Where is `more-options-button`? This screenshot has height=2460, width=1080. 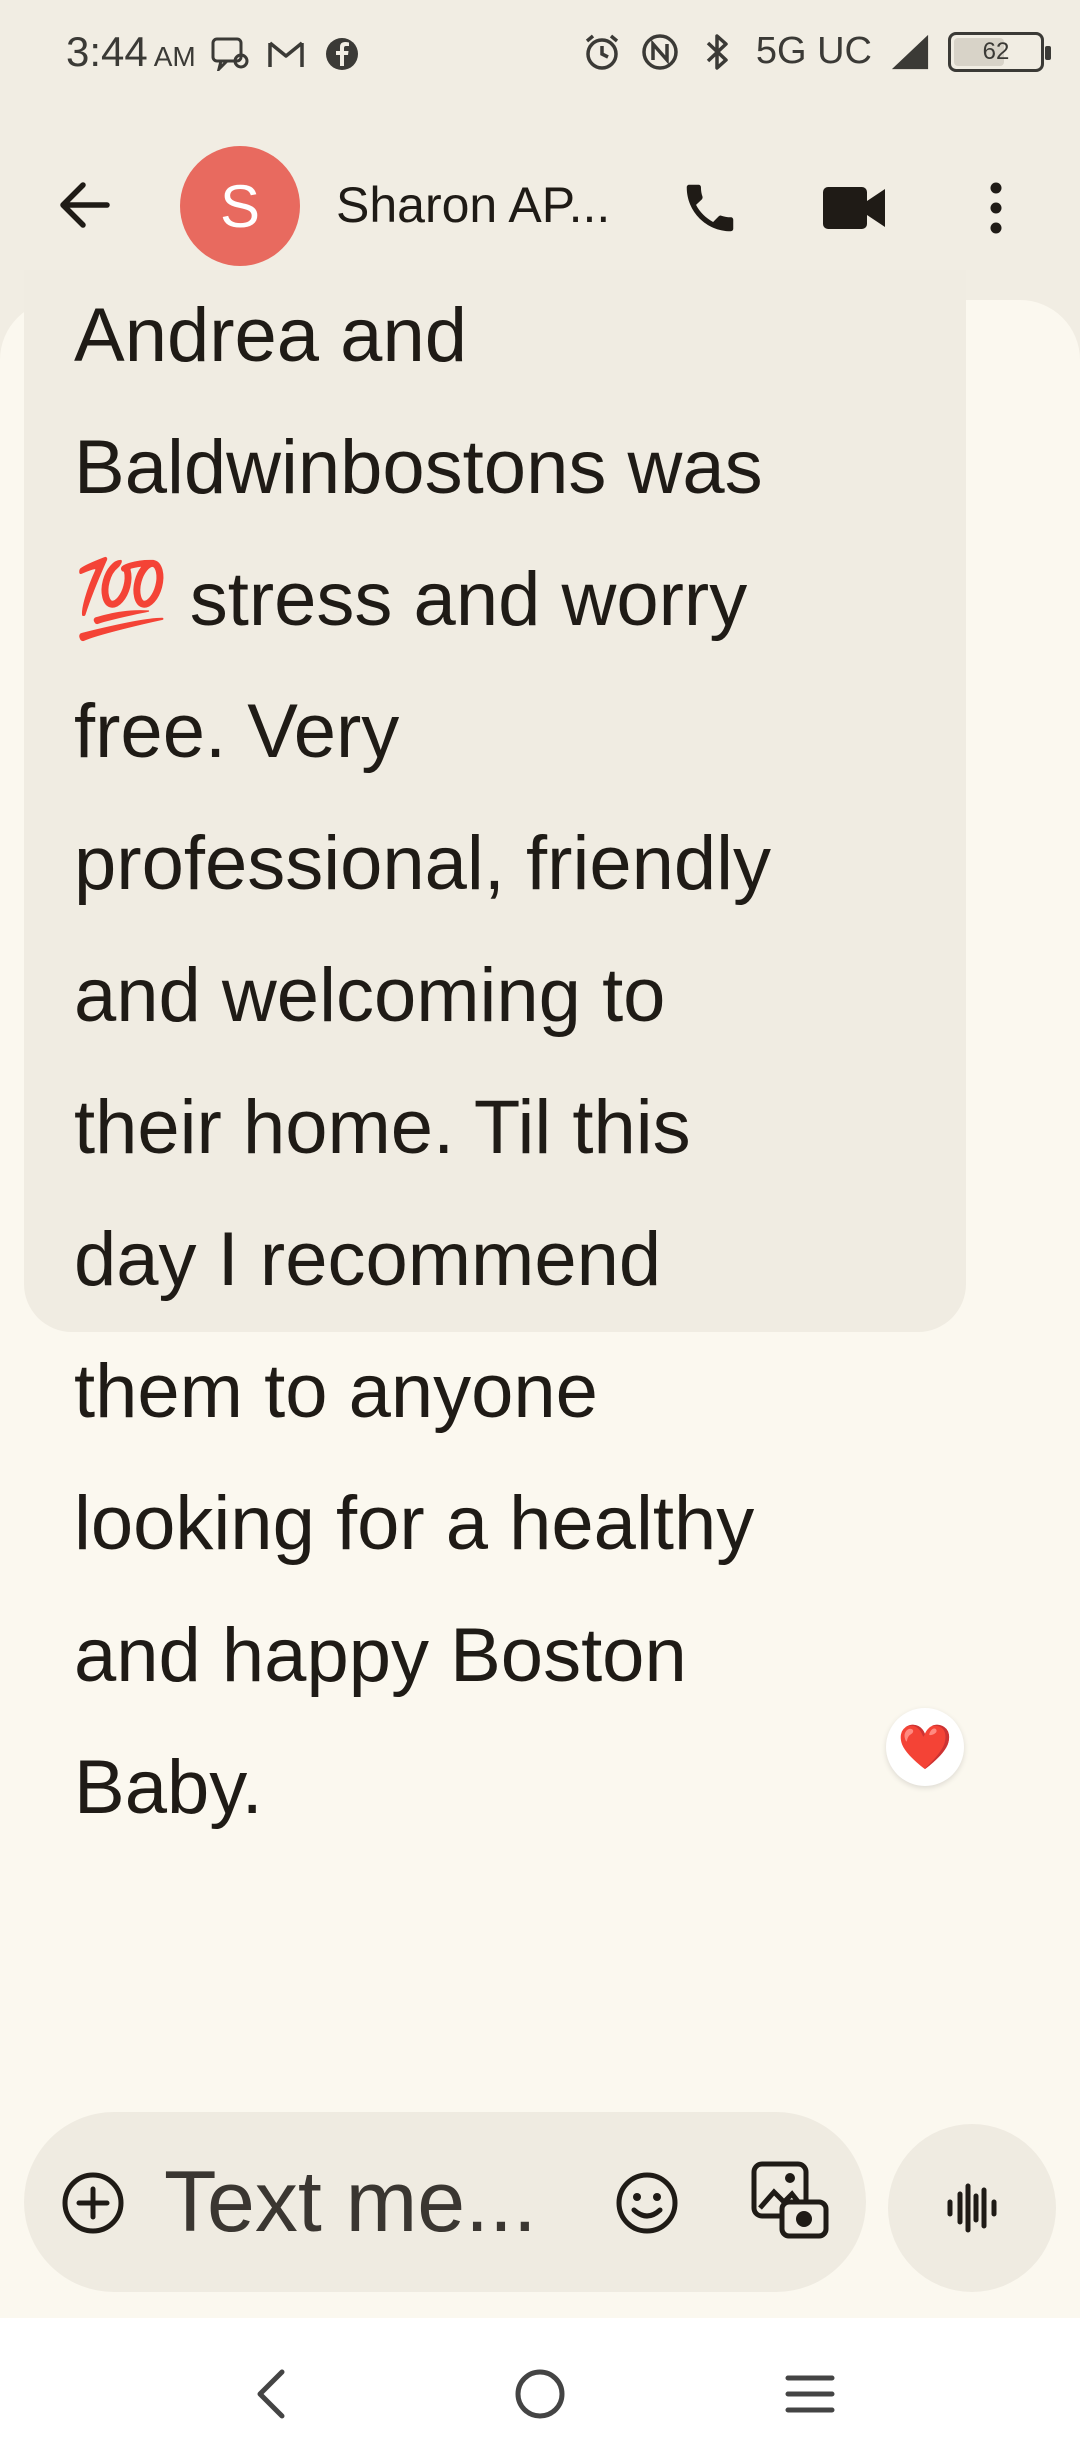 more-options-button is located at coordinates (996, 208).